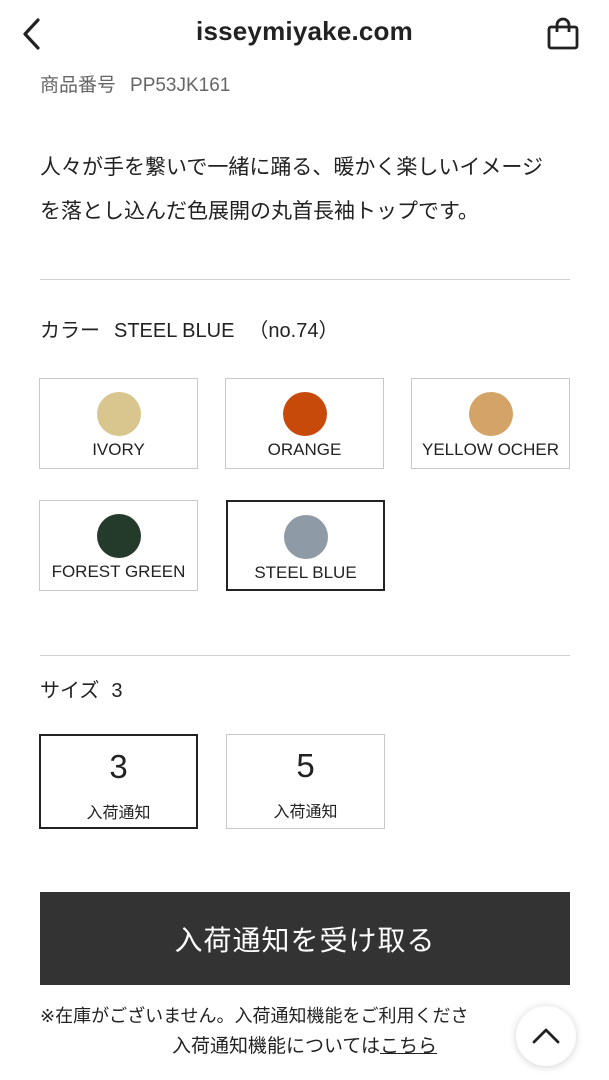 This screenshot has height=1080, width=609. What do you see at coordinates (118, 449) in the screenshot?
I see `color-option-label: IVORY` at bounding box center [118, 449].